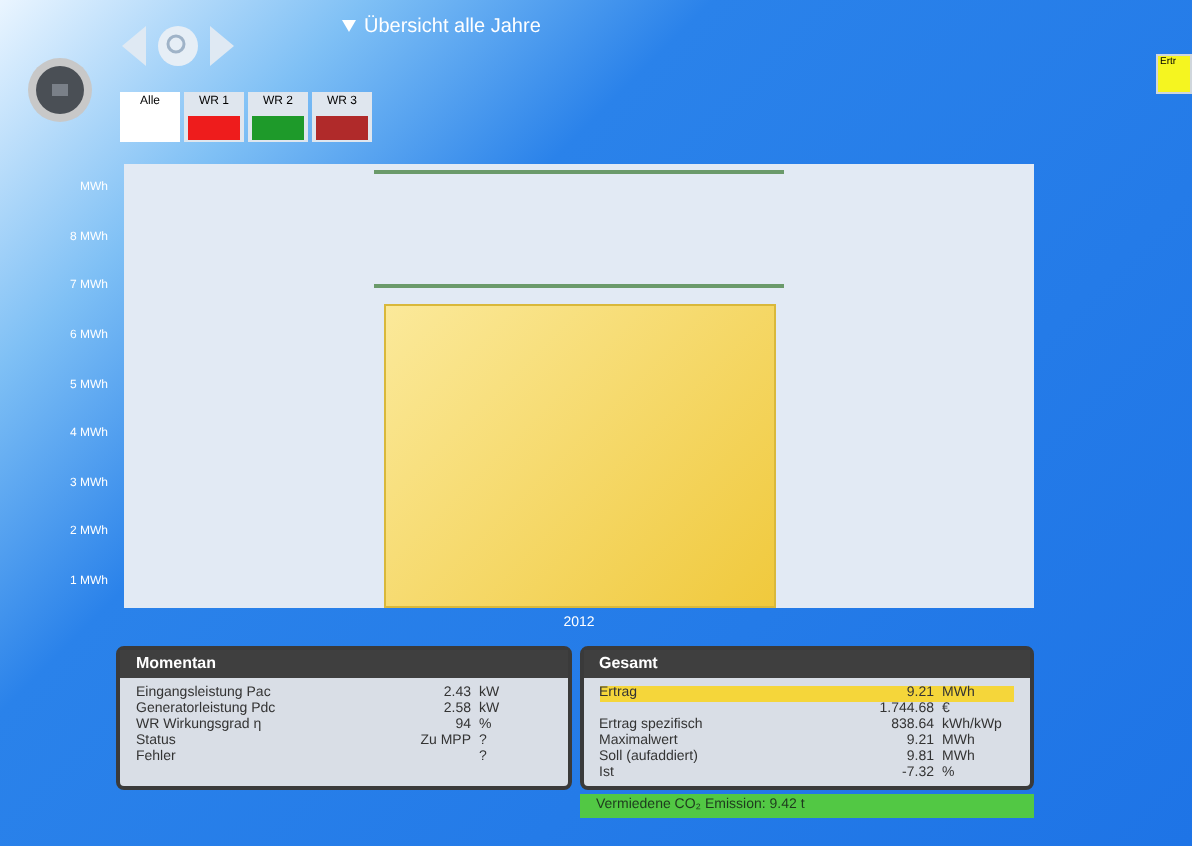  Describe the element at coordinates (60, 90) in the screenshot. I see `gauge-icon` at that location.